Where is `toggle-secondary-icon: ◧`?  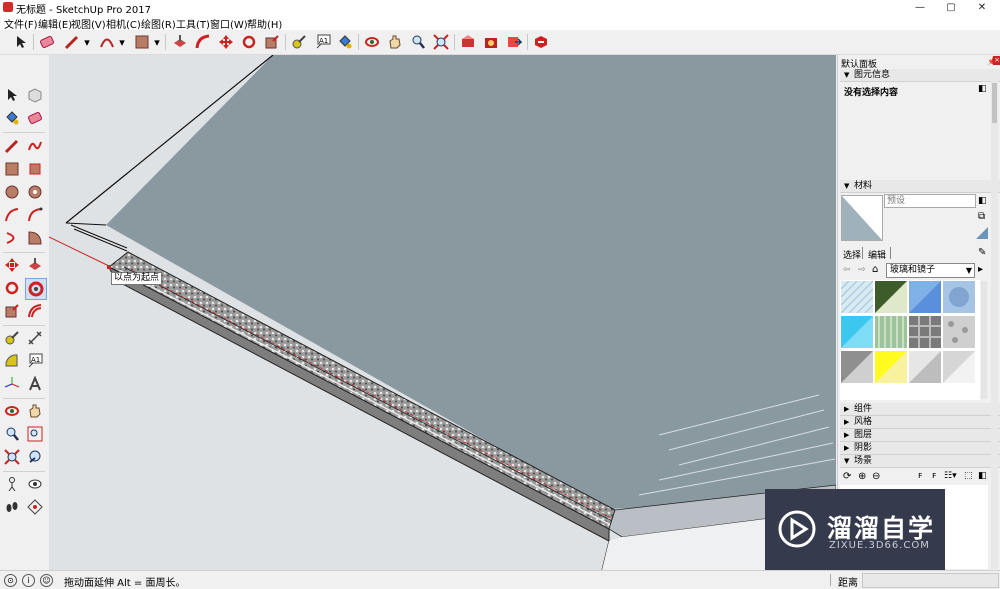 toggle-secondary-icon: ◧ is located at coordinates (982, 201).